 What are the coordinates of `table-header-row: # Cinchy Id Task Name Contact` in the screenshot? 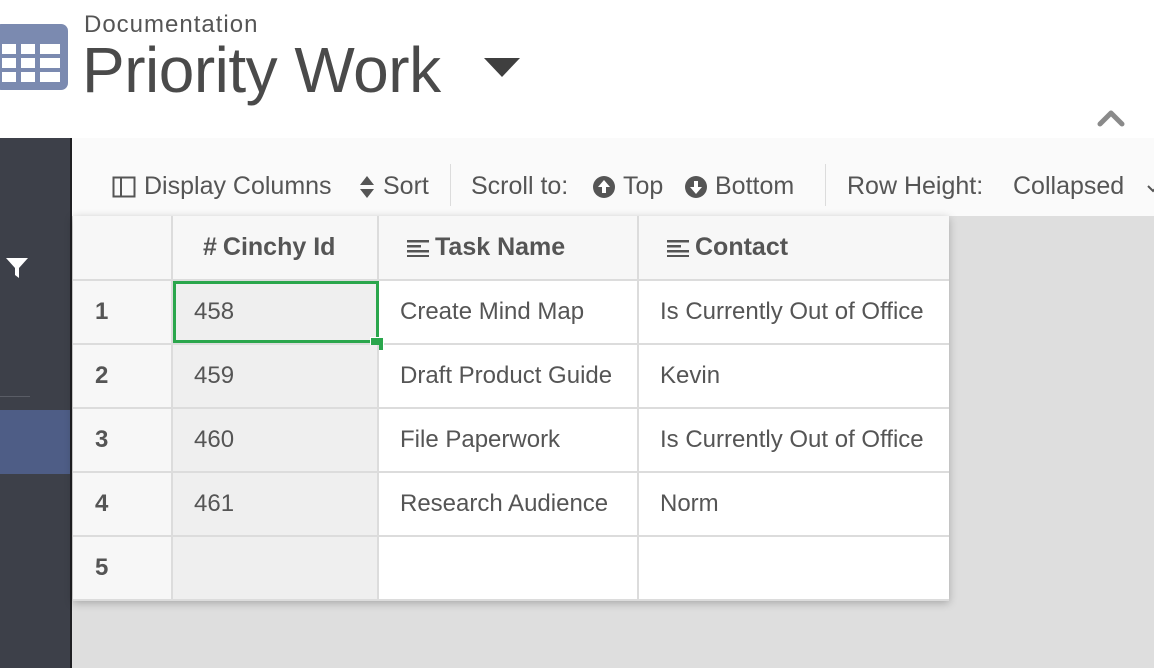 It's located at (511, 248).